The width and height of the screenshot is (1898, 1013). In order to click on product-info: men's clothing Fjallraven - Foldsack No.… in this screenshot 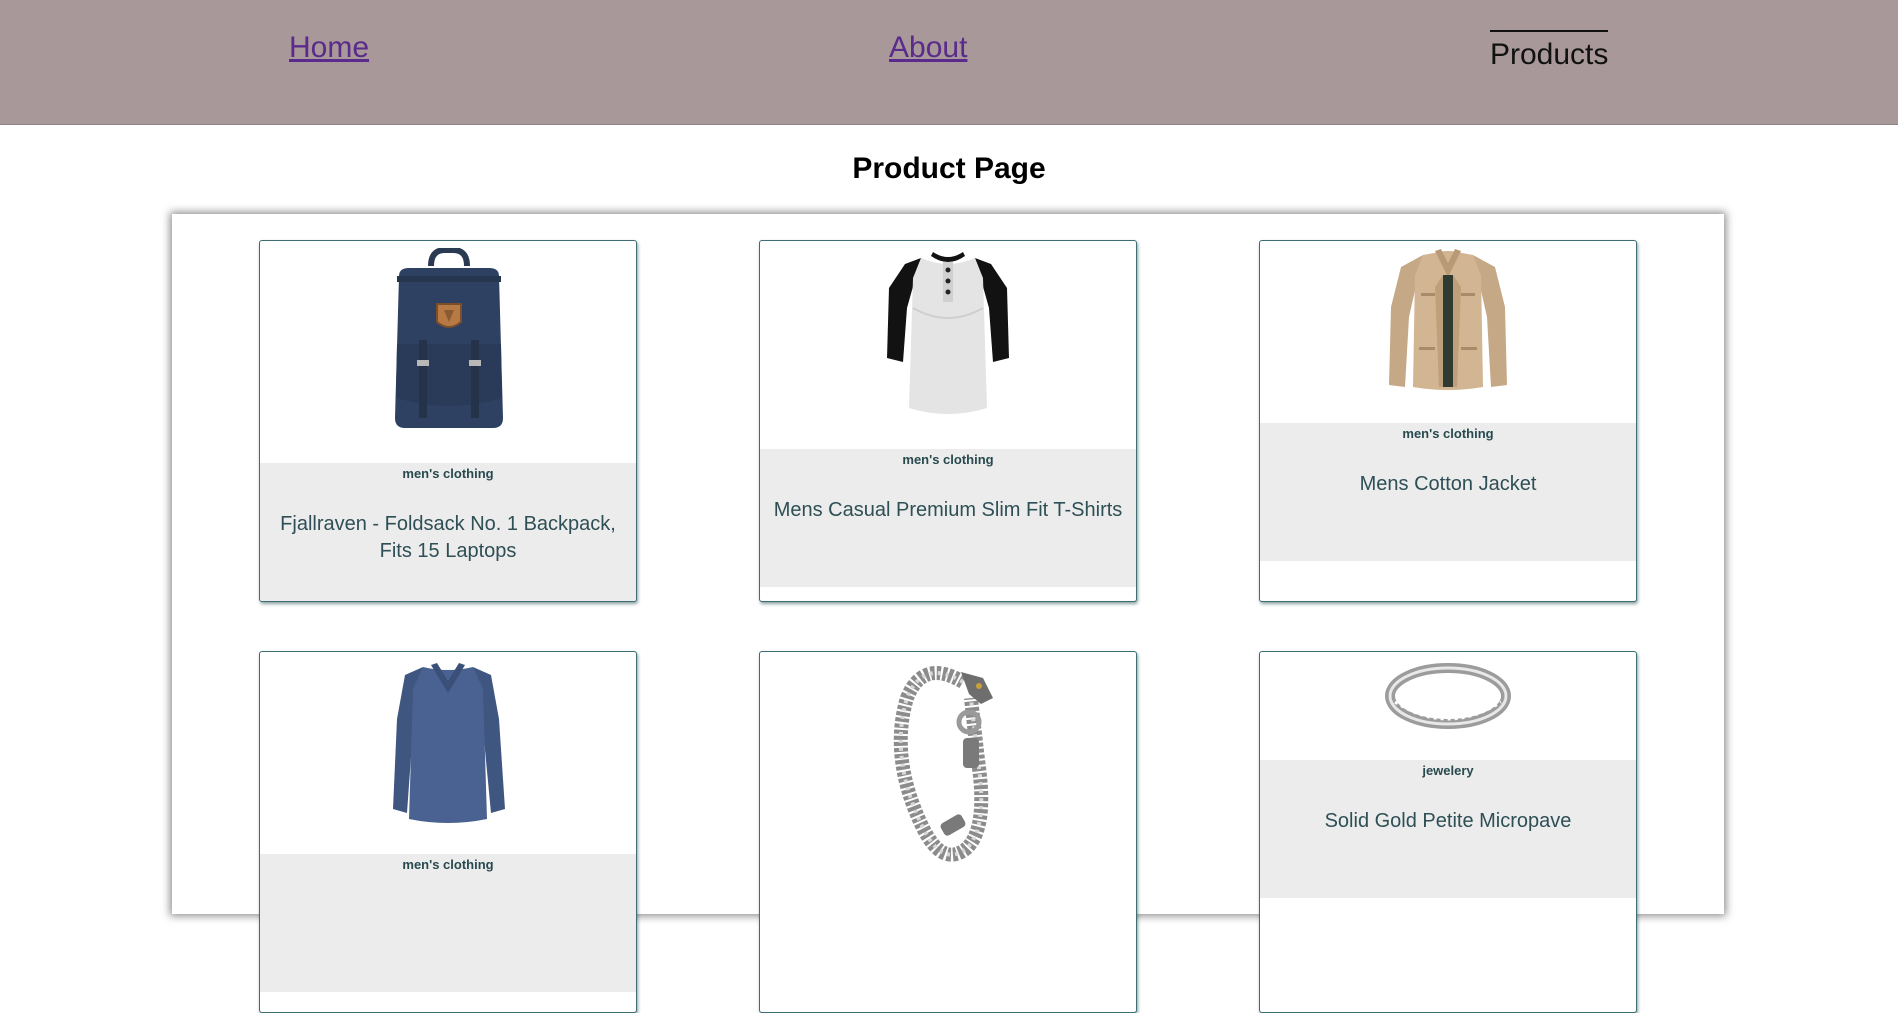, I will do `click(448, 532)`.